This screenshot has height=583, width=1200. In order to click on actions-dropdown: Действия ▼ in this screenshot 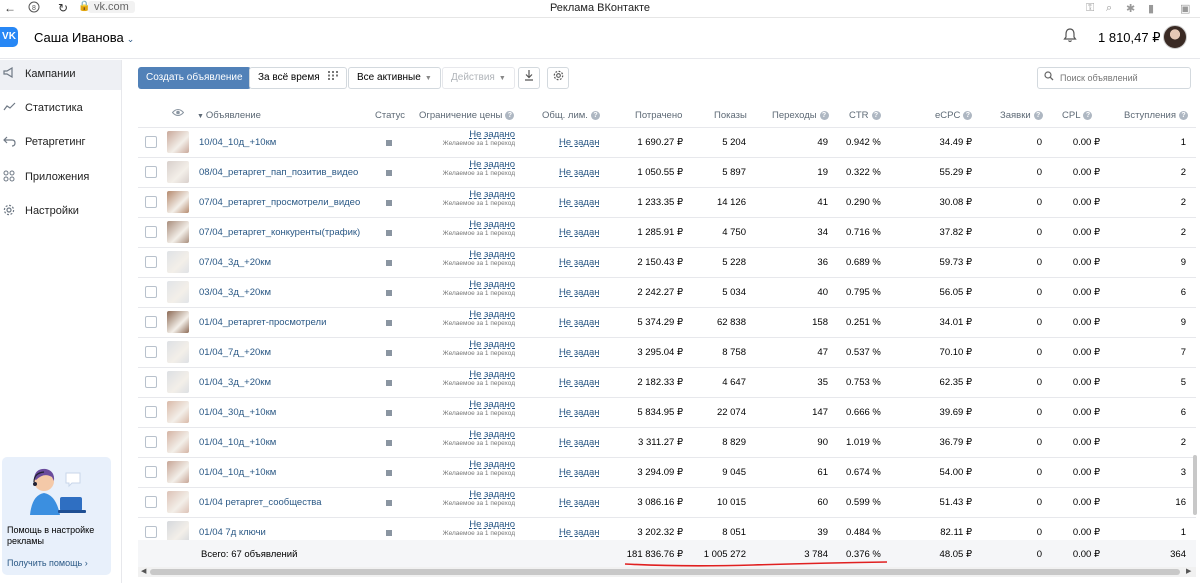, I will do `click(478, 78)`.